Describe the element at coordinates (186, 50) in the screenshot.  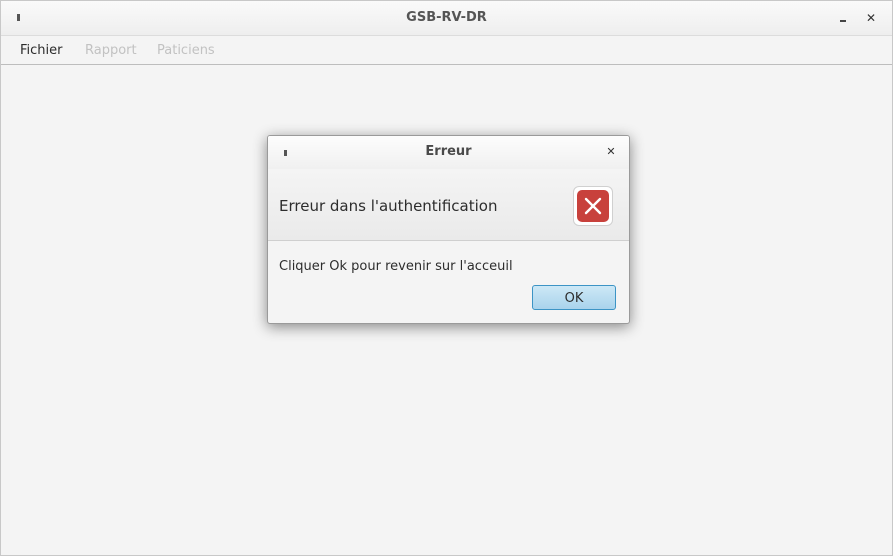
I see `menu-paticiens: Paticiens` at that location.